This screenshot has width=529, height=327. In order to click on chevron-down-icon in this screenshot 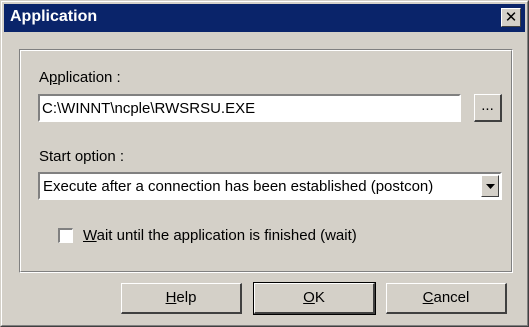, I will do `click(490, 186)`.